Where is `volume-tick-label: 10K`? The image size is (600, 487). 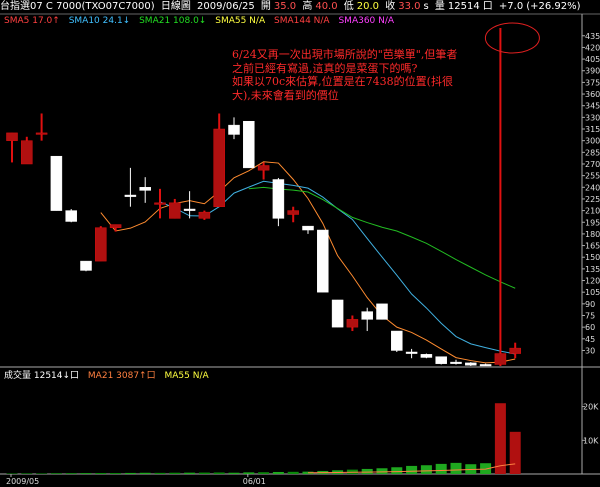 volume-tick-label: 10K is located at coordinates (591, 440).